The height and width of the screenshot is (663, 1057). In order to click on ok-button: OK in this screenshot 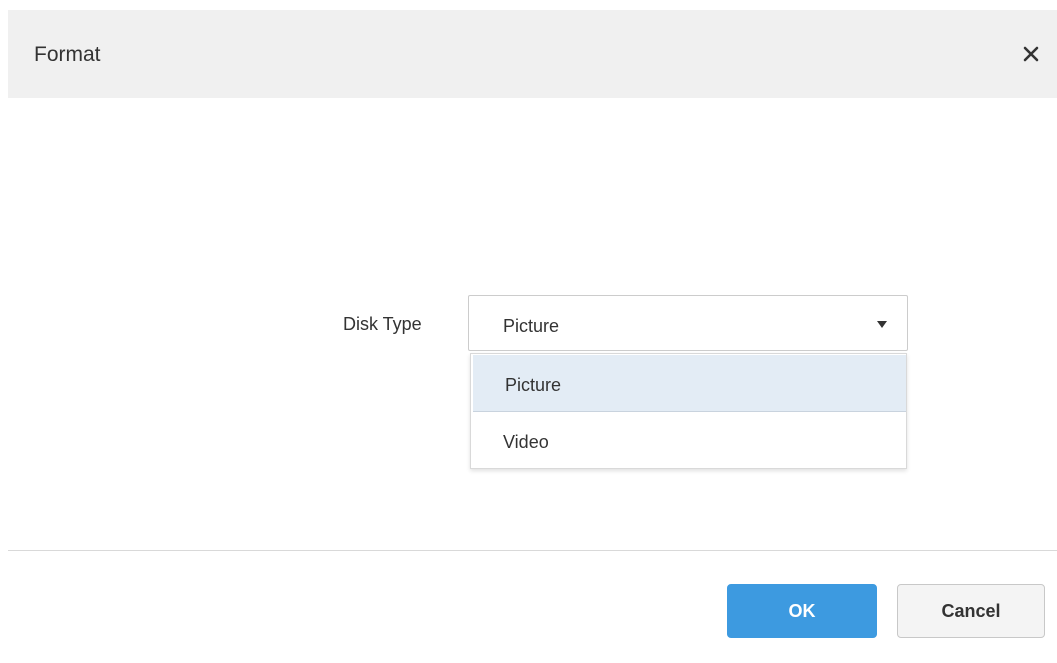, I will do `click(802, 611)`.